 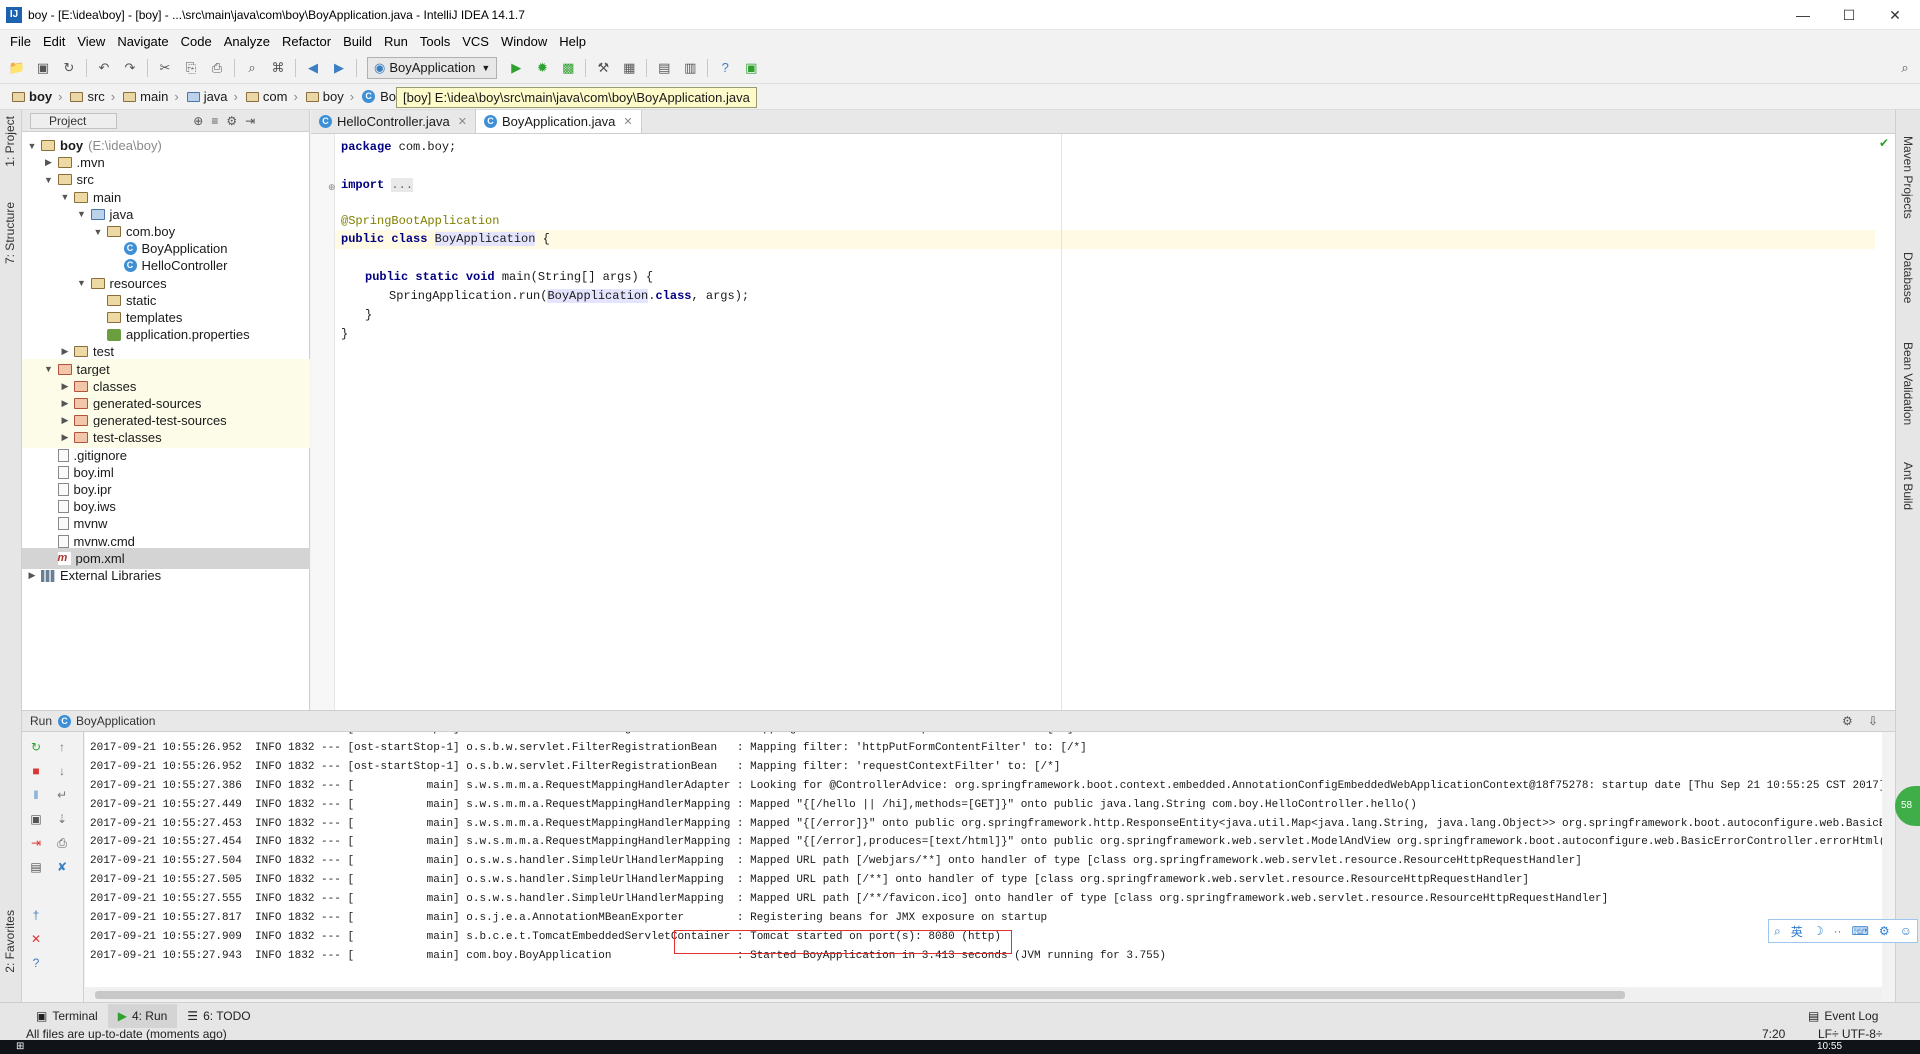 What do you see at coordinates (196, 41) in the screenshot?
I see `menu-code: Code` at bounding box center [196, 41].